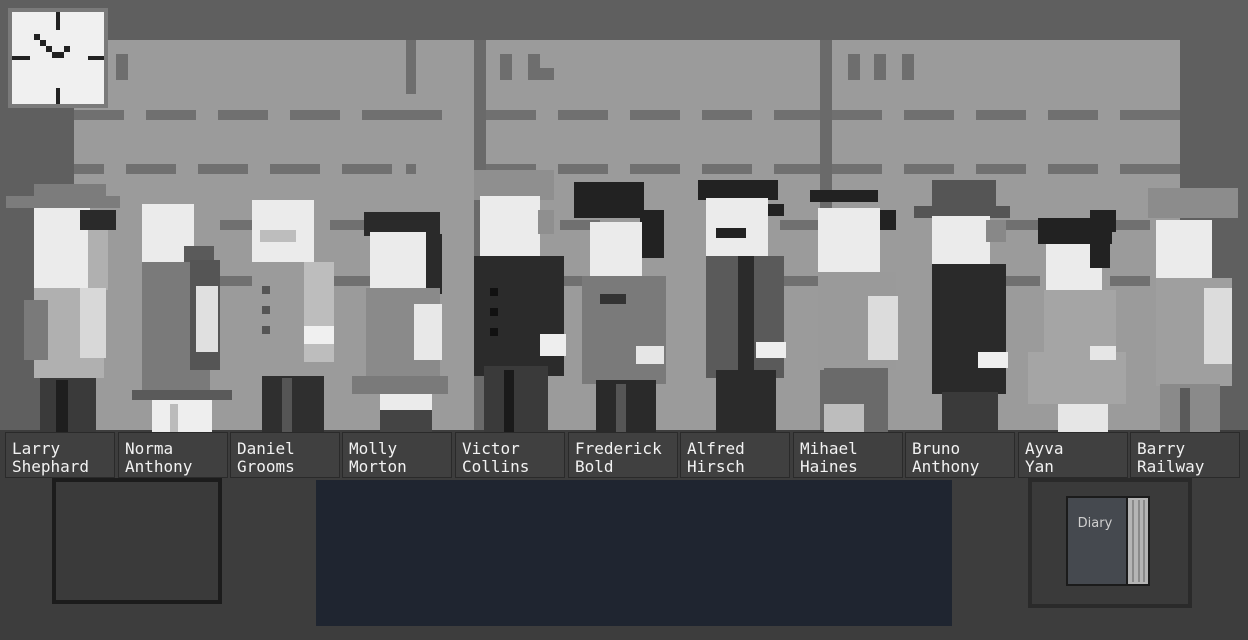 The height and width of the screenshot is (640, 1248). Describe the element at coordinates (1161, 448) in the screenshot. I see `nametag-first-name: Barry` at that location.